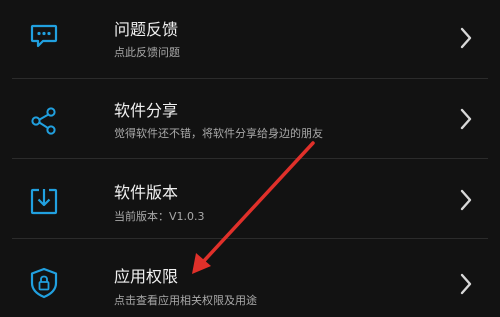 This screenshot has height=317, width=500. I want to click on menu-item-subtitle: 点击查看应用相关权限及用途, so click(185, 300).